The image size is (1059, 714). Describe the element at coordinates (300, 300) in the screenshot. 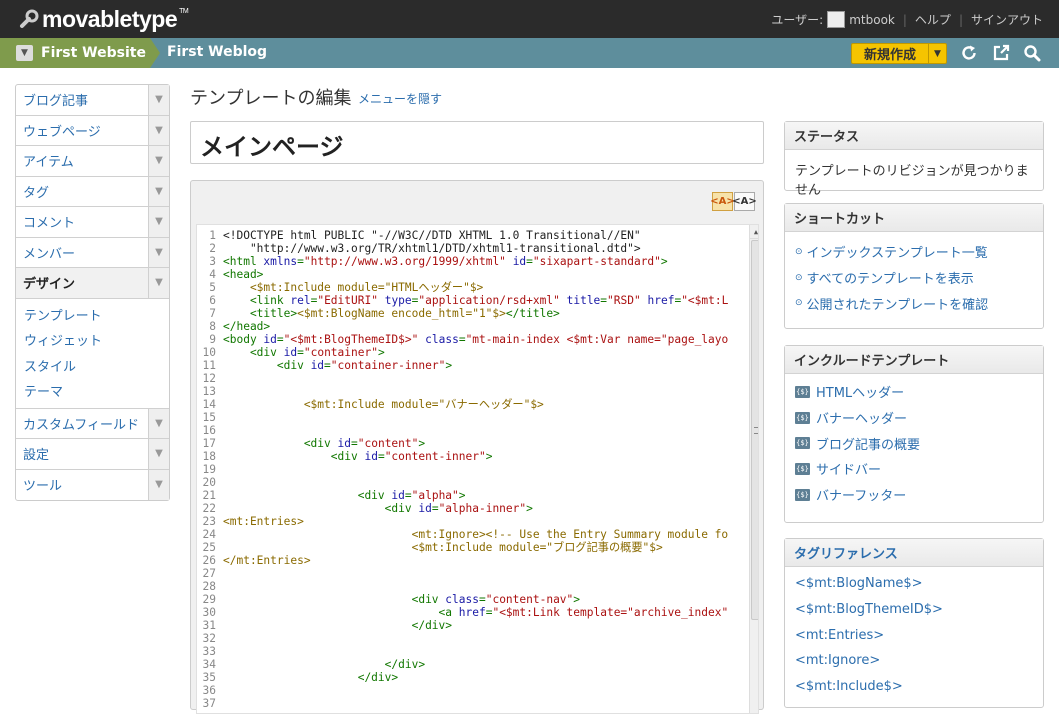

I see `code-token: rel` at that location.